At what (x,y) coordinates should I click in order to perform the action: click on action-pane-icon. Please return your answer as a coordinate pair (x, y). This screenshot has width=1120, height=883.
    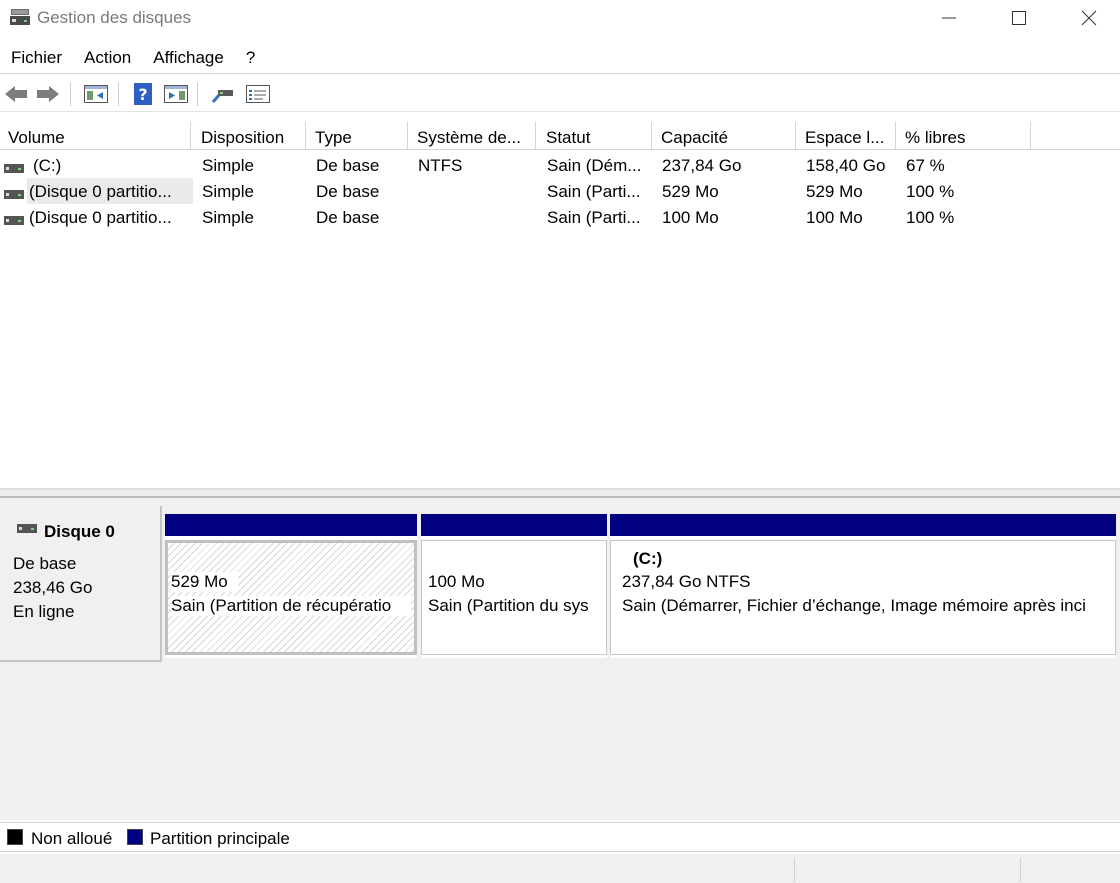
    Looking at the image, I should click on (176, 94).